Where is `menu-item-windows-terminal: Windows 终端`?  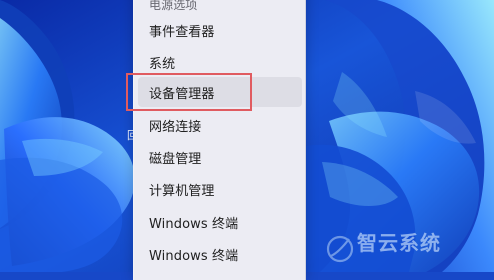
menu-item-windows-terminal: Windows 终端 is located at coordinates (220, 222).